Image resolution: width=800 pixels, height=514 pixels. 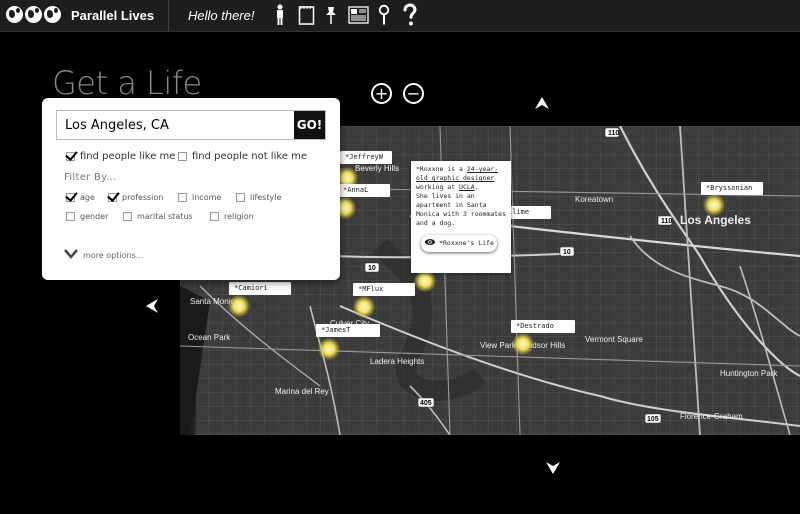 I want to click on svg-text: Koreatown, so click(x=594, y=199).